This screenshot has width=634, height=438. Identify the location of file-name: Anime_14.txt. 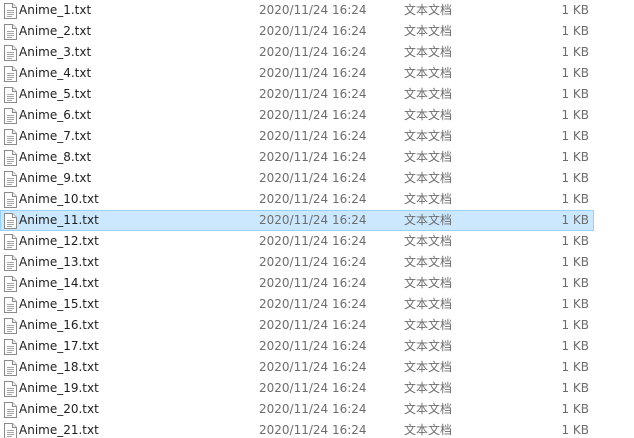
(59, 283).